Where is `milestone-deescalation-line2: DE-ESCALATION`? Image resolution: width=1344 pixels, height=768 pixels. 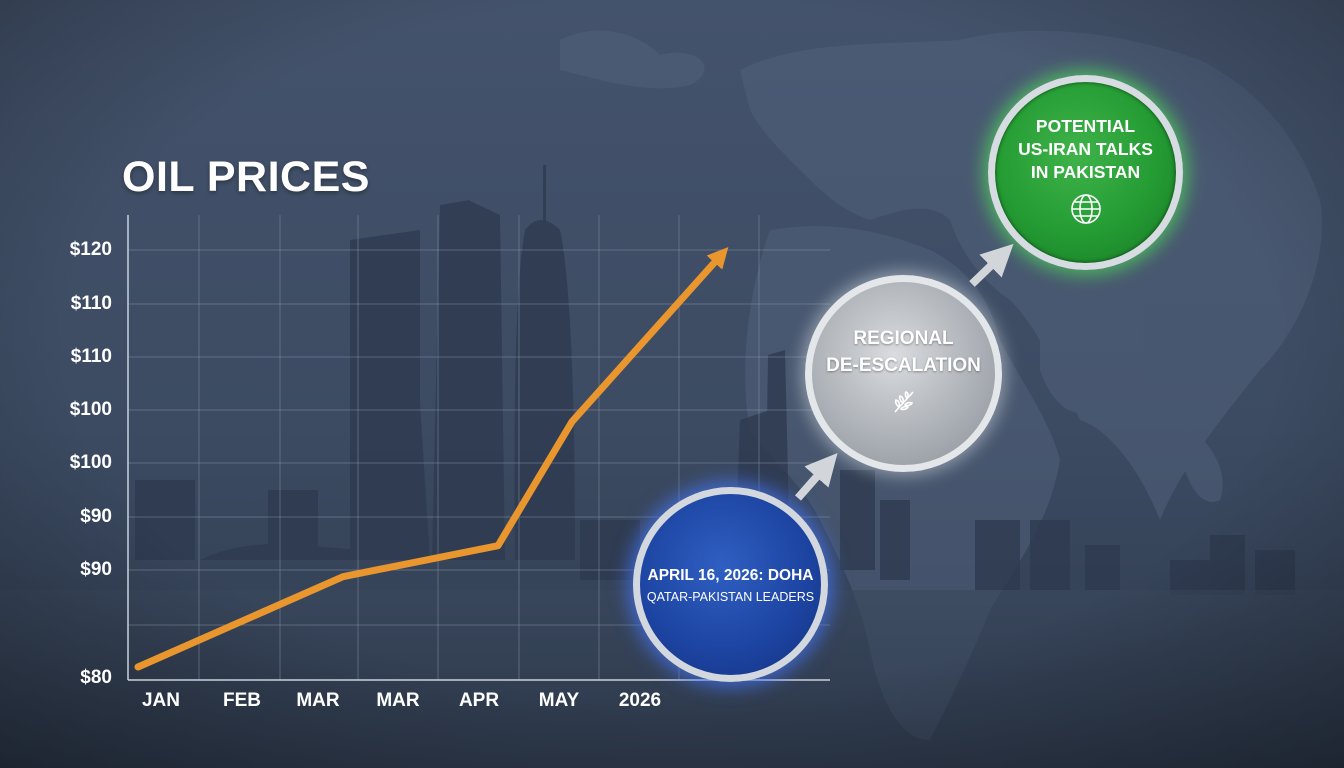 milestone-deescalation-line2: DE-ESCALATION is located at coordinates (903, 365).